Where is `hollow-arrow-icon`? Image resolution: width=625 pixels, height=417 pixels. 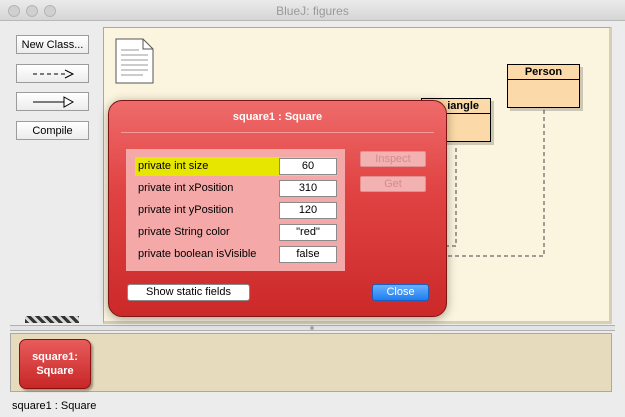 hollow-arrow-icon is located at coordinates (53, 101).